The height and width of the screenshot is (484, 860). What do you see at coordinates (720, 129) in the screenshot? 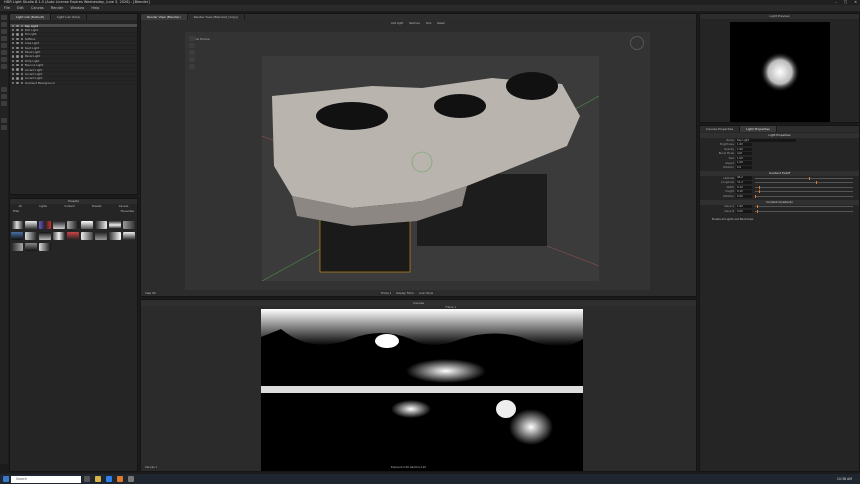
I see `tab-canvas-properties: Canvas Properties` at bounding box center [720, 129].